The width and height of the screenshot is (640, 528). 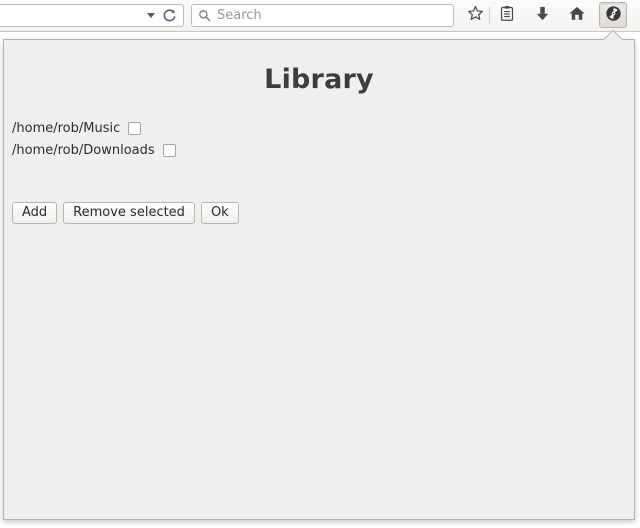 What do you see at coordinates (319, 79) in the screenshot?
I see `page-title: Library` at bounding box center [319, 79].